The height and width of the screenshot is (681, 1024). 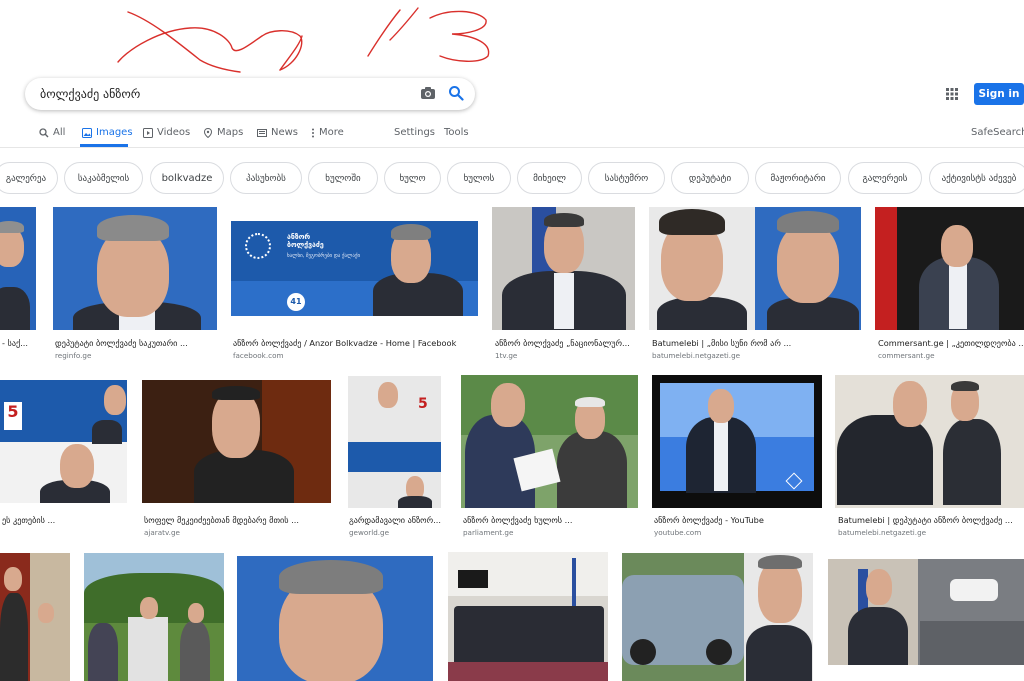 I want to click on banner-text: ხალხი, მეგობრები და ქალაქი, so click(x=324, y=256).